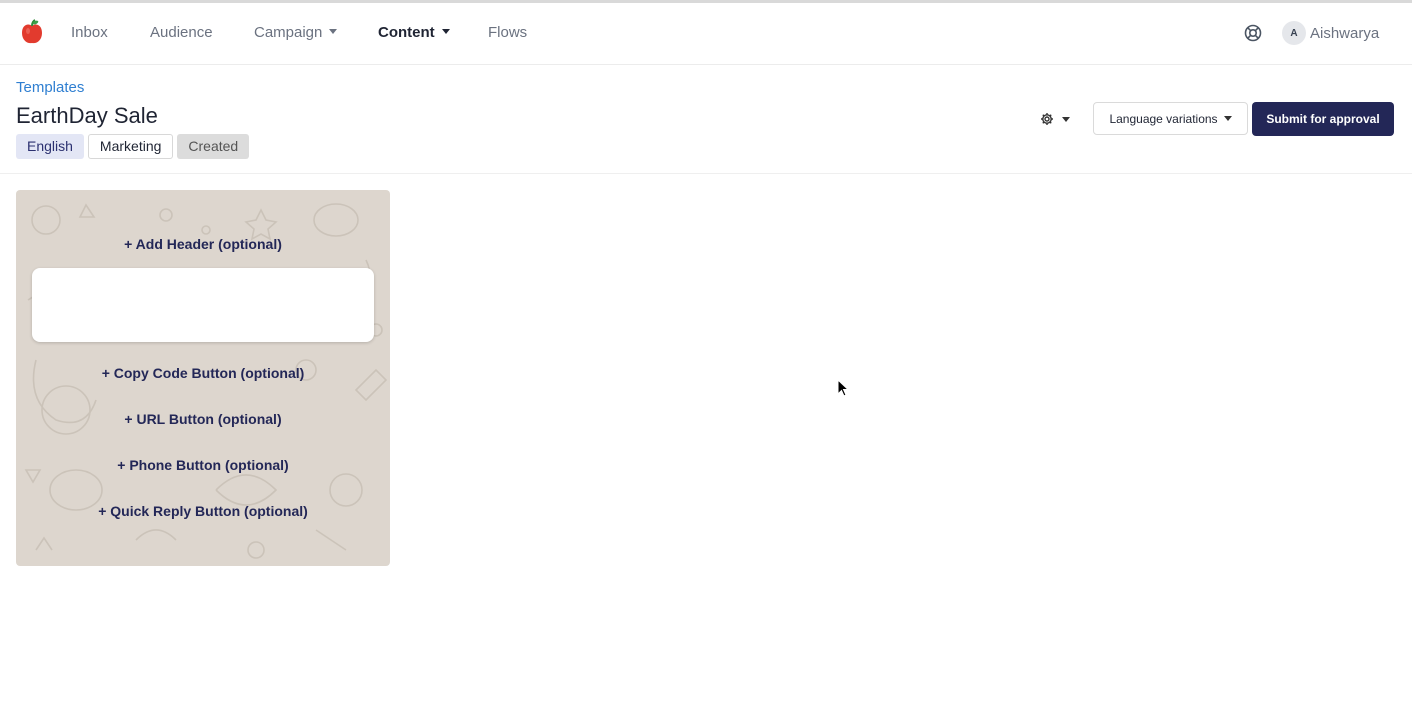 The height and width of the screenshot is (720, 1412). Describe the element at coordinates (203, 244) in the screenshot. I see `add-header-link: + Add Header (optional)` at that location.